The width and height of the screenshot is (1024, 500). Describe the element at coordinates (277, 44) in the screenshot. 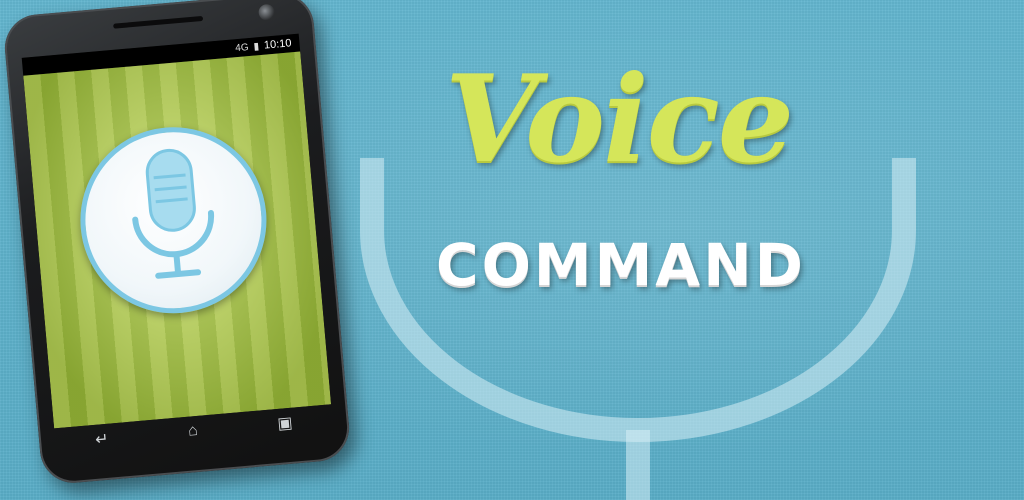

I see `status-time: 10:10` at that location.